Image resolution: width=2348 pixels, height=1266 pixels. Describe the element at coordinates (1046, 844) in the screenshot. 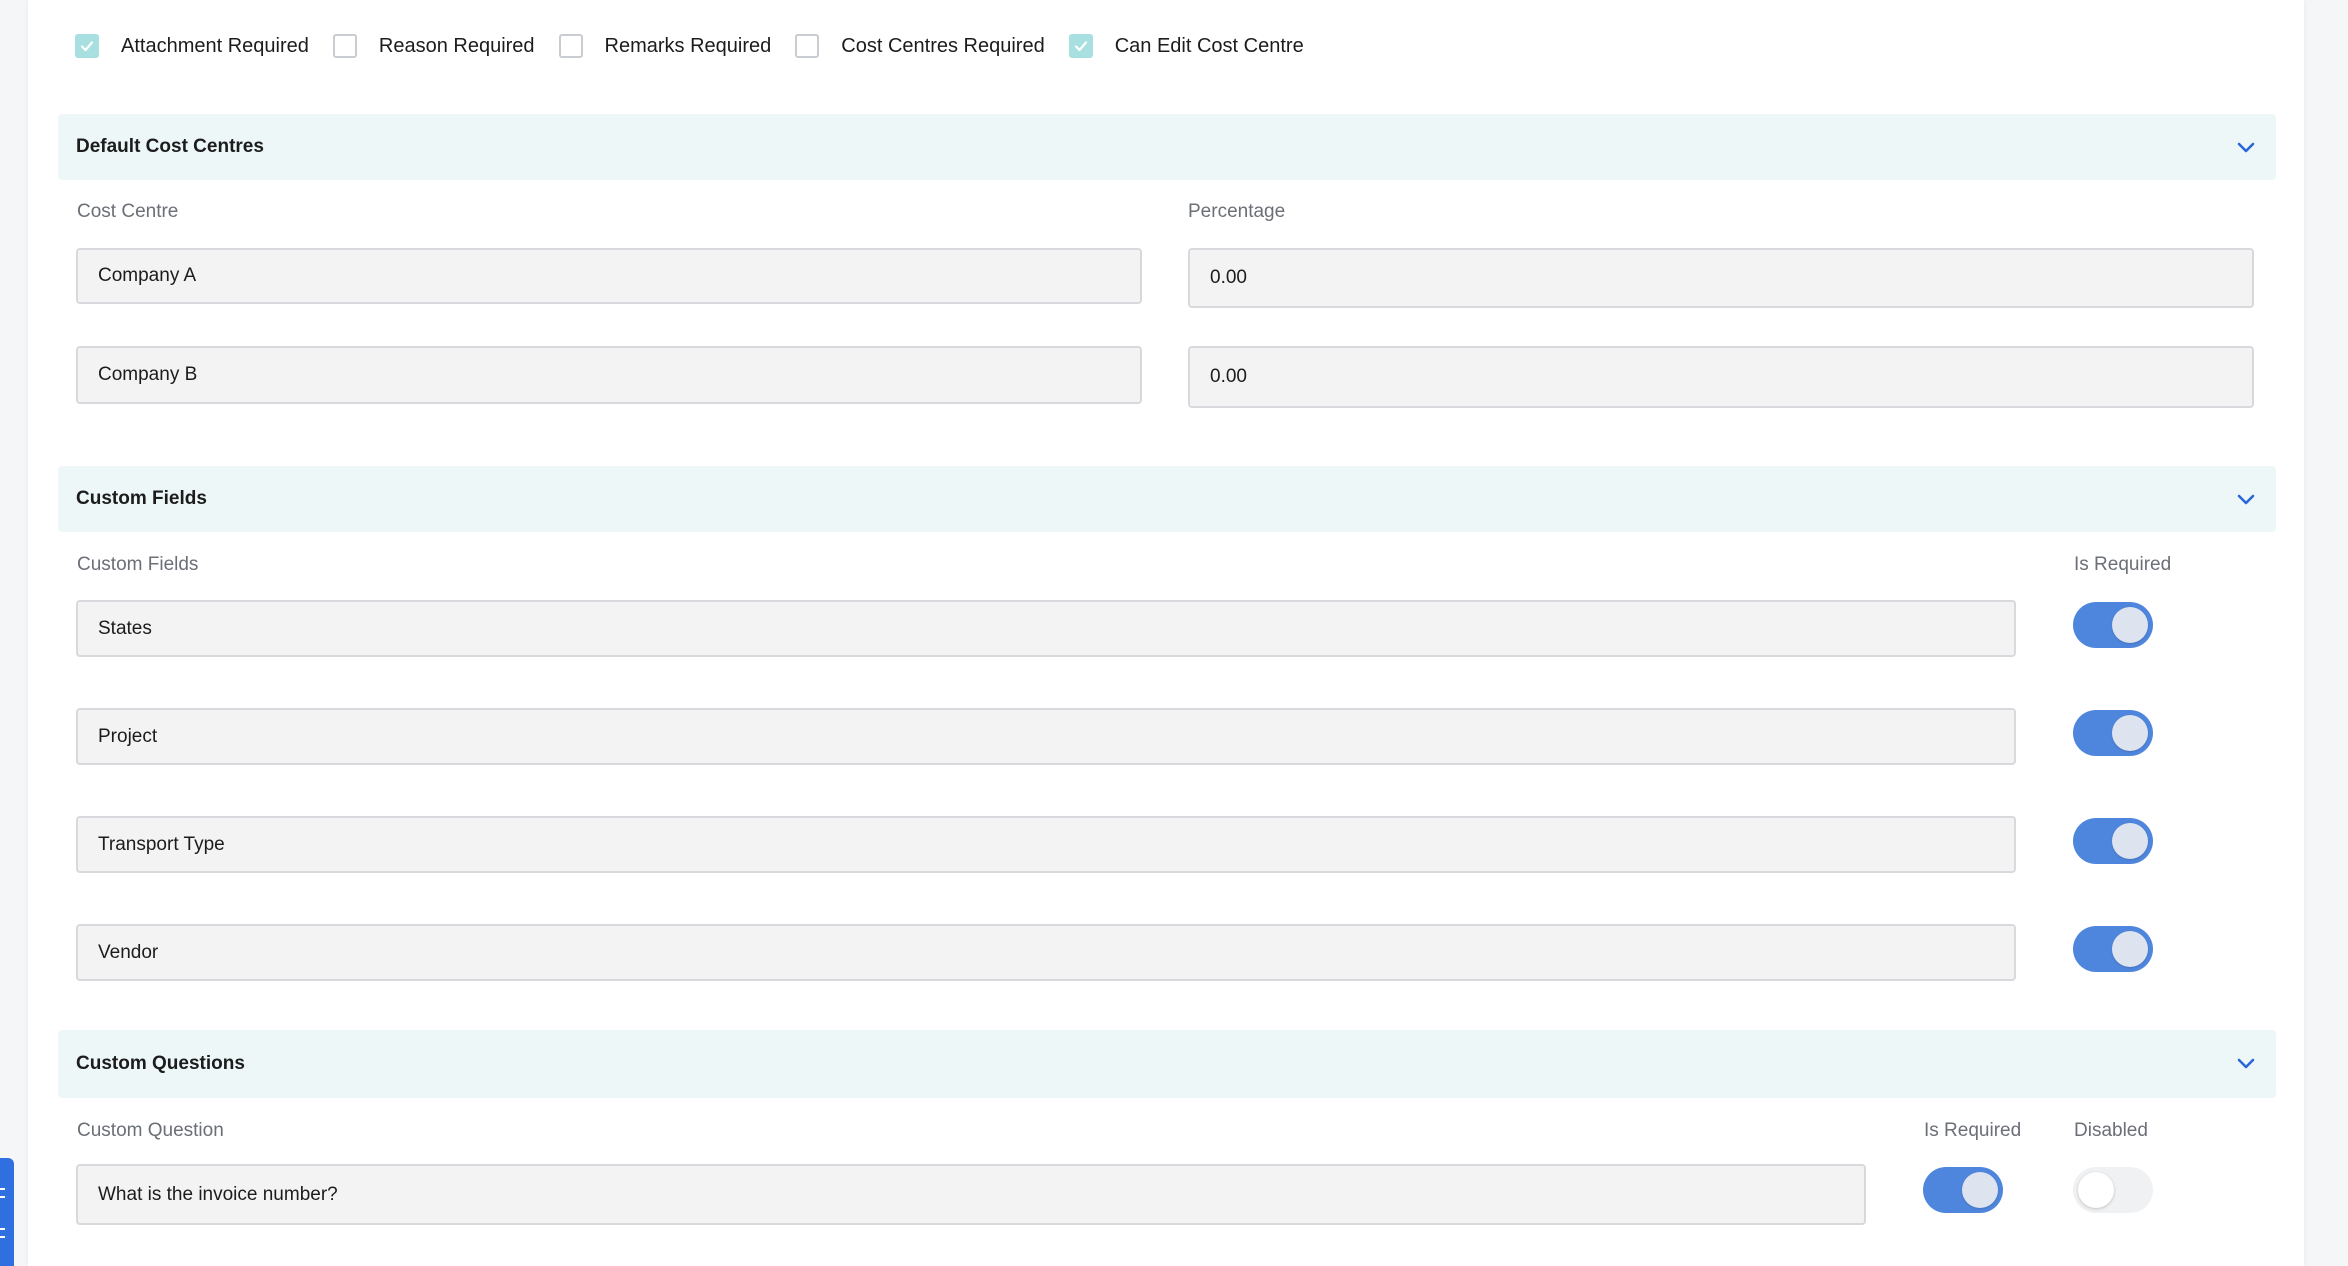

I see `custom-field-input: Transport Type` at that location.